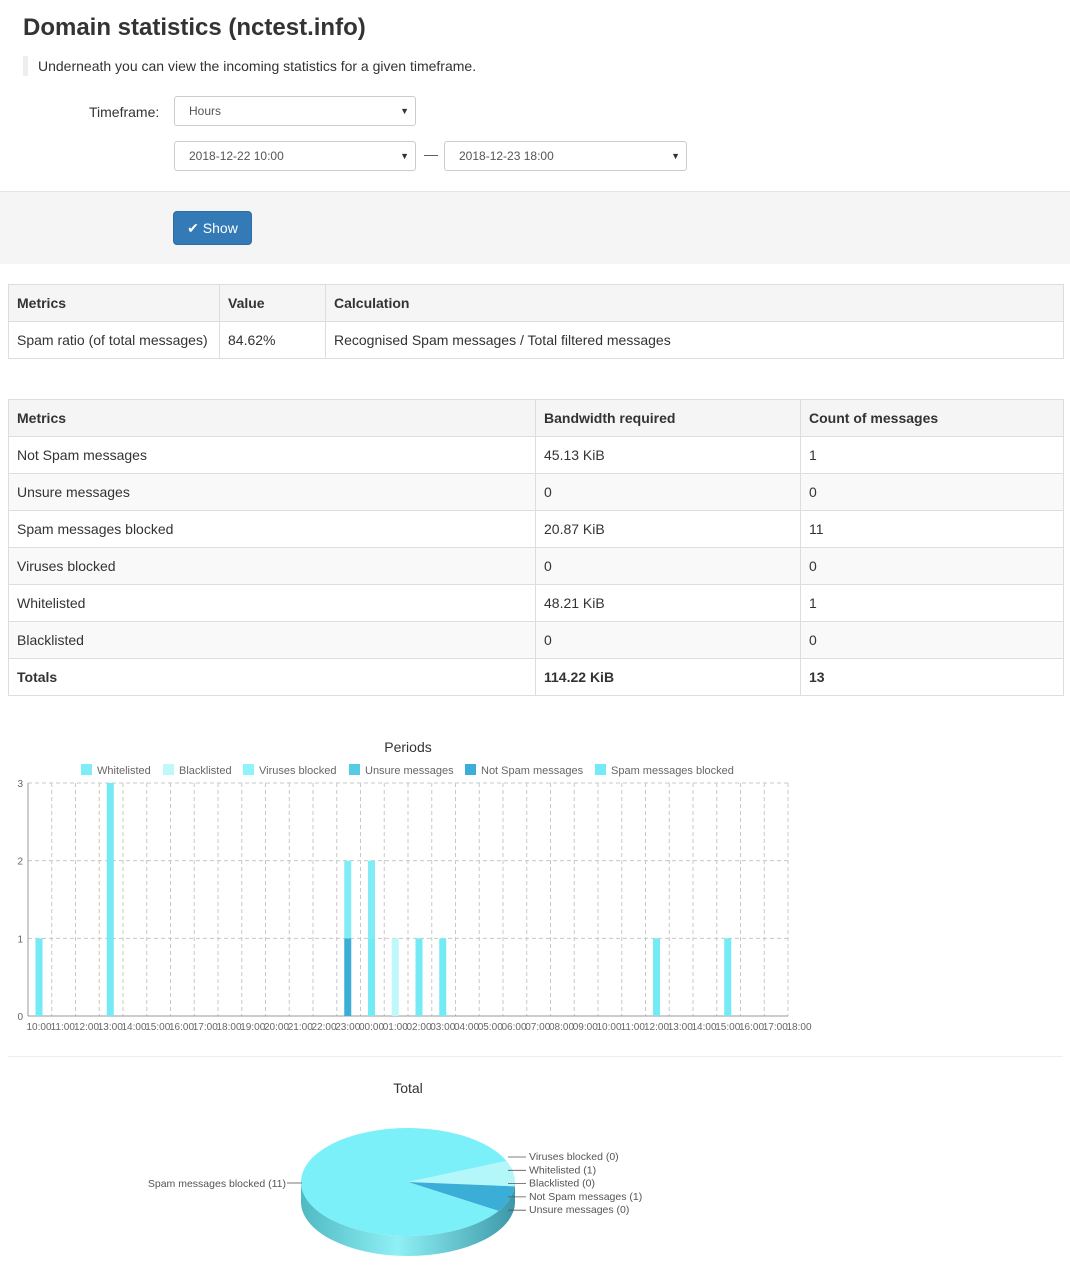  I want to click on x-tick-label: 03:00, so click(442, 1027).